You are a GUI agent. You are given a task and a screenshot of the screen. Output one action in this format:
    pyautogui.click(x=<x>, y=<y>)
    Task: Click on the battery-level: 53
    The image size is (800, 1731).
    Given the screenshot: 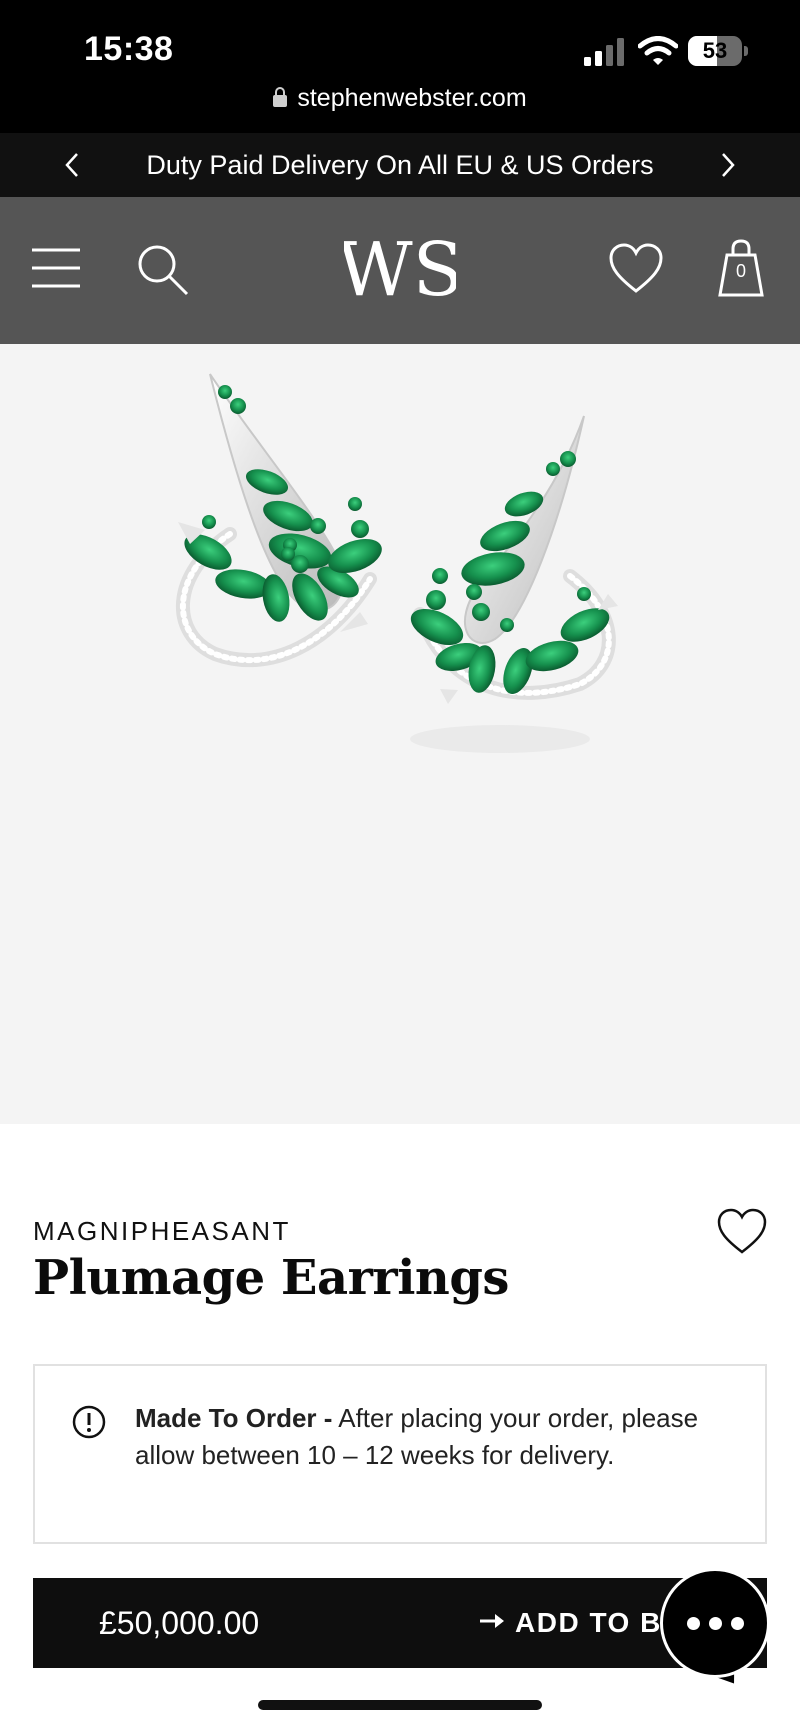 What is the action you would take?
    pyautogui.click(x=715, y=50)
    